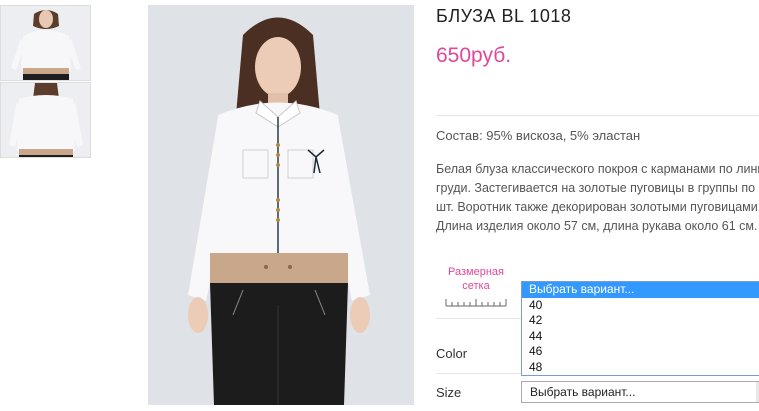  I want to click on size-chart-link: Размерная сетка, so click(476, 288).